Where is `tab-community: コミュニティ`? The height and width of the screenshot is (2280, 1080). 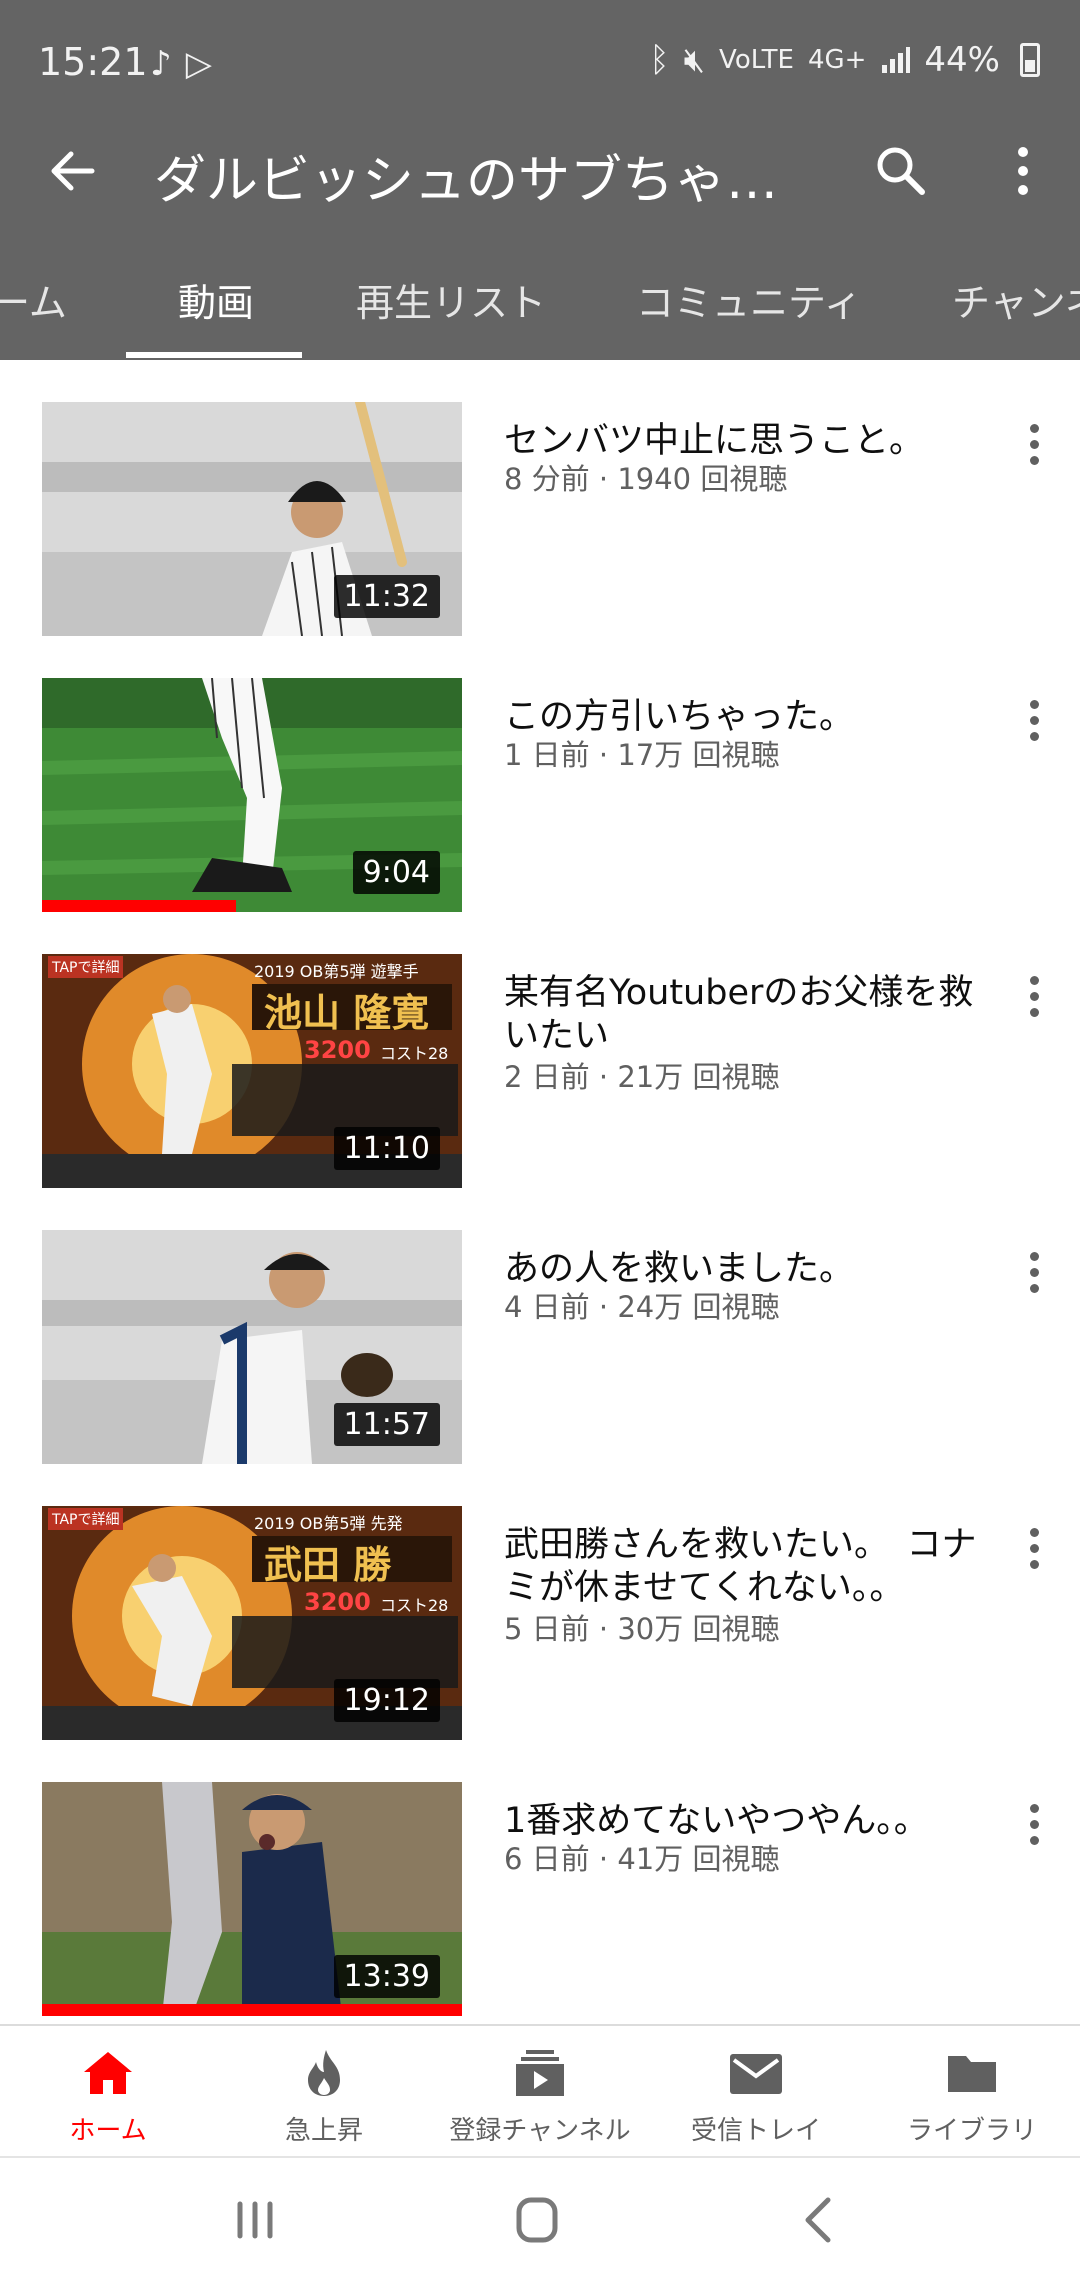
tab-community: コミュニティ is located at coordinates (749, 299).